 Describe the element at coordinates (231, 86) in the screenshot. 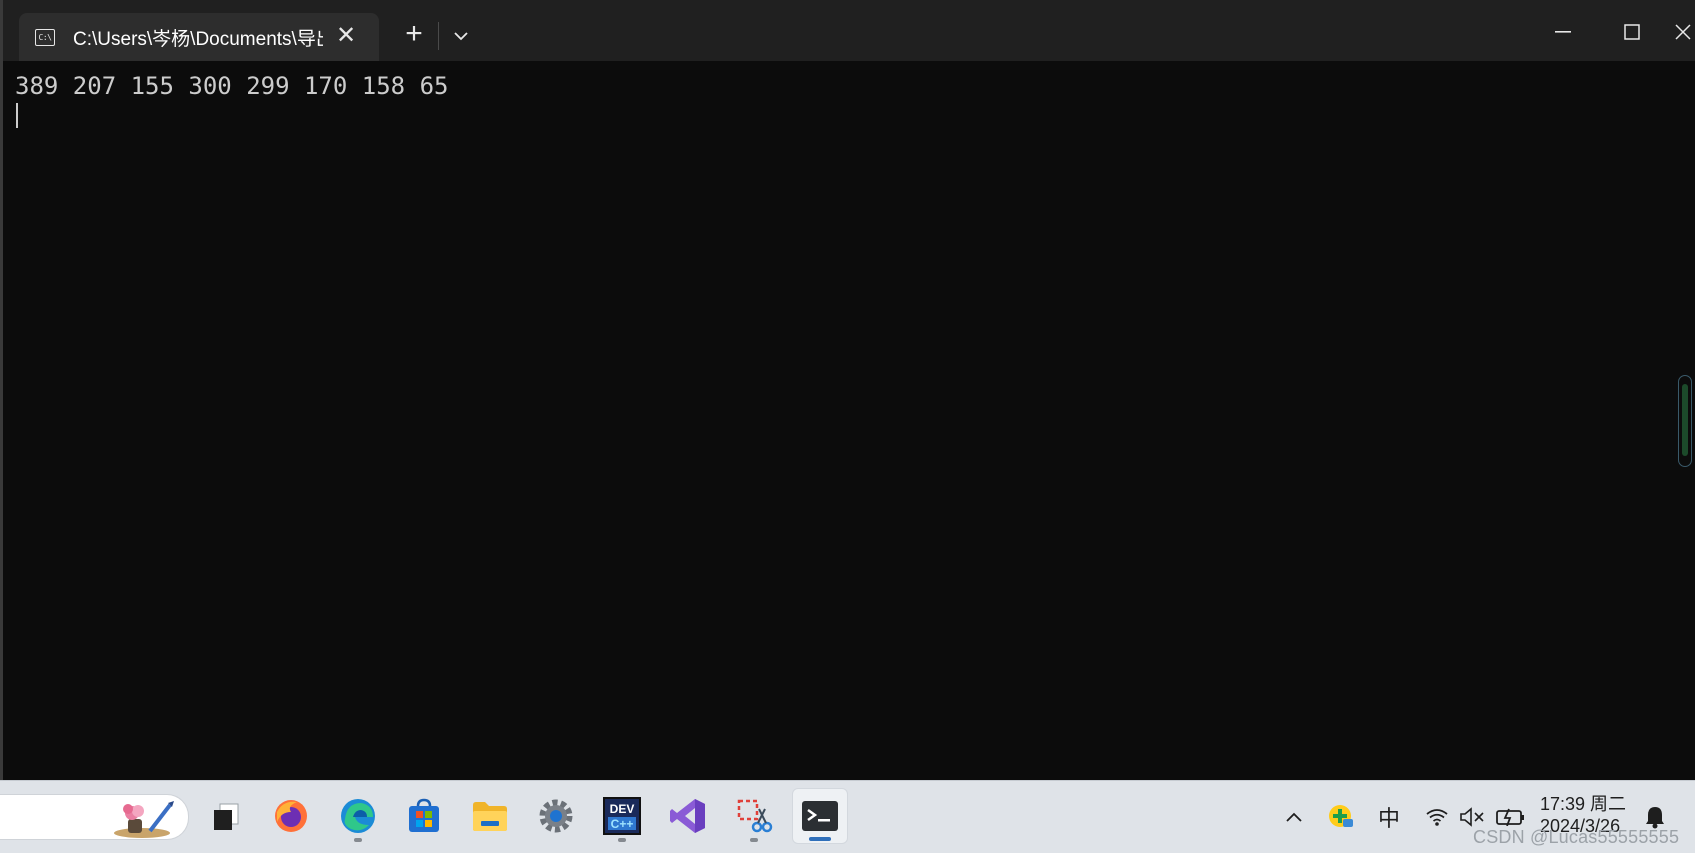

I see `terminal-output: 389 207 155 300 299 170 158 65` at that location.